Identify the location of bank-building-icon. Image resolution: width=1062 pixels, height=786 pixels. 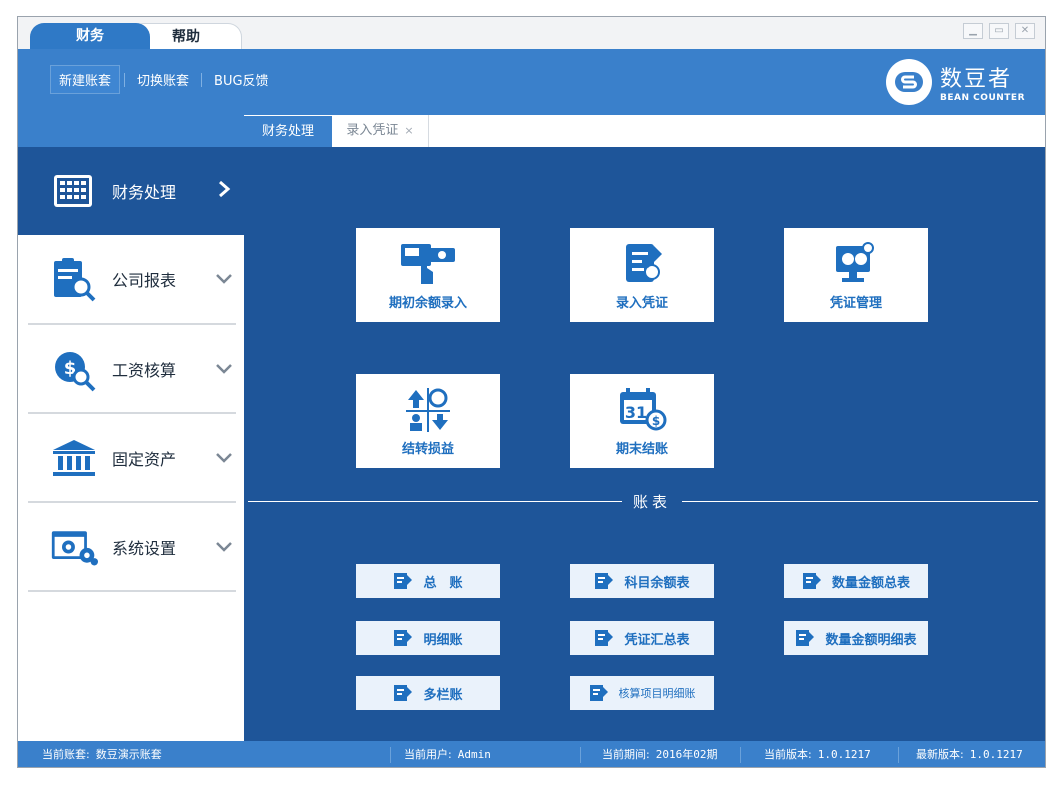
(74, 458).